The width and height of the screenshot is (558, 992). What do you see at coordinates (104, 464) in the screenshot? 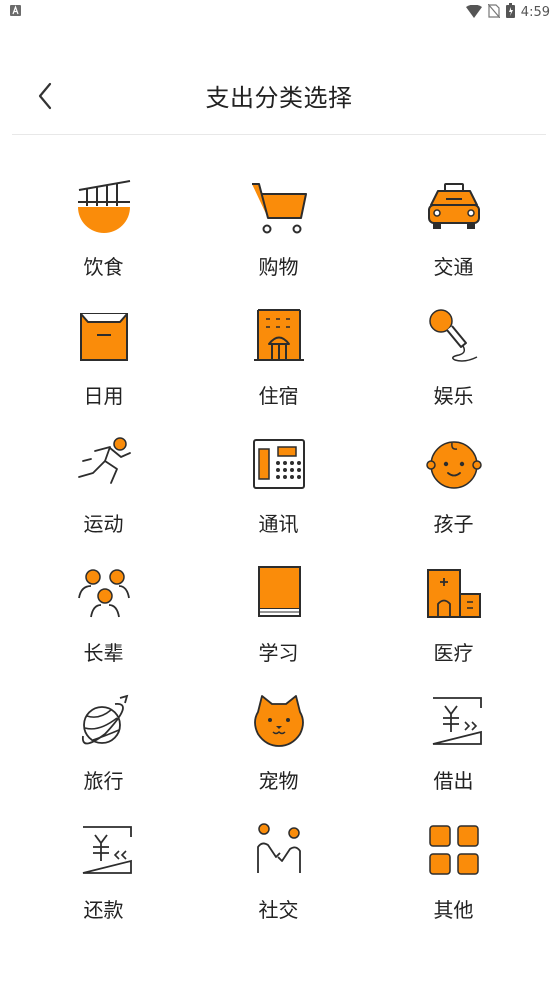
I see `running-icon` at bounding box center [104, 464].